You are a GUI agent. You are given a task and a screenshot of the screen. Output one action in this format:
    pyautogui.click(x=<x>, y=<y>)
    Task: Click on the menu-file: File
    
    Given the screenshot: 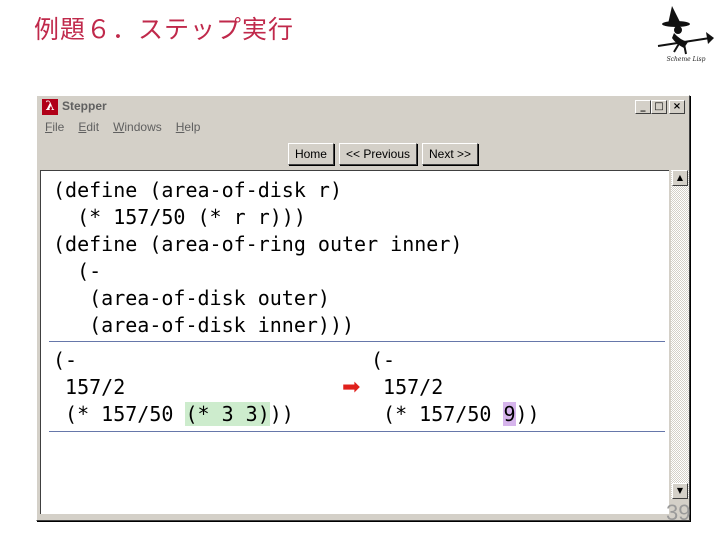 What is the action you would take?
    pyautogui.click(x=54, y=127)
    